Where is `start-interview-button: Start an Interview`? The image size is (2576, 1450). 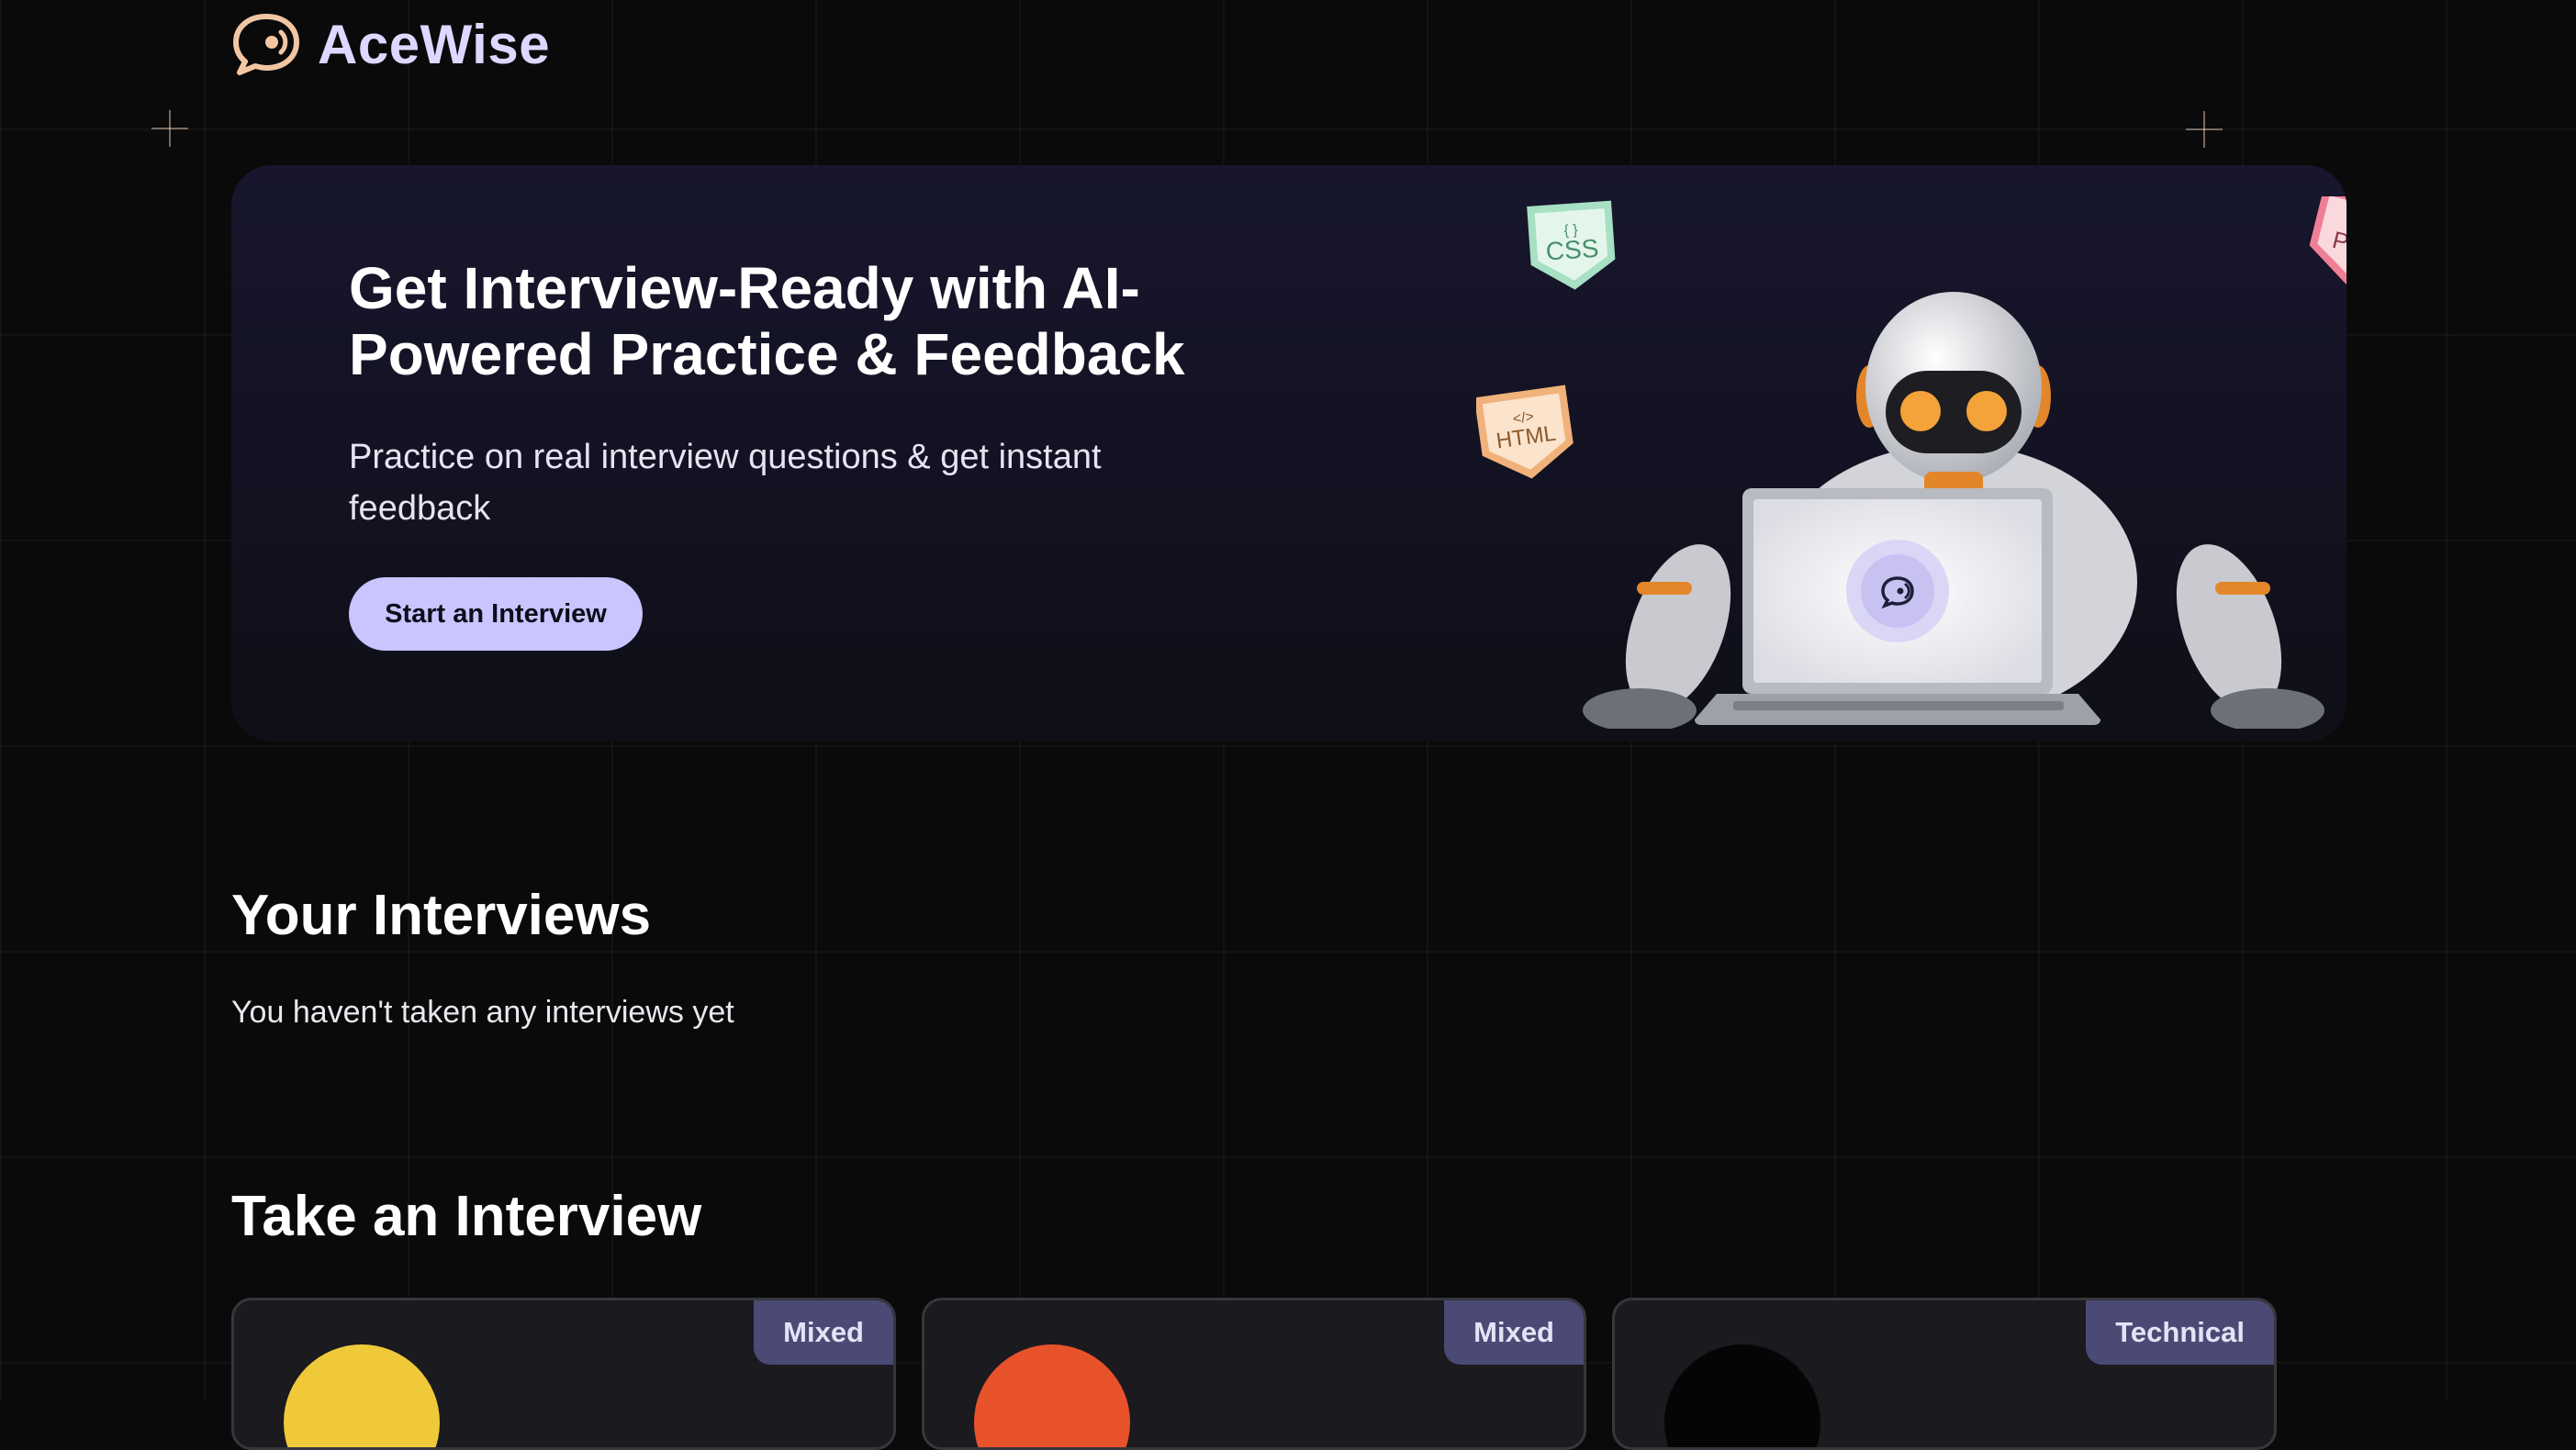
start-interview-button: Start an Interview is located at coordinates (496, 614).